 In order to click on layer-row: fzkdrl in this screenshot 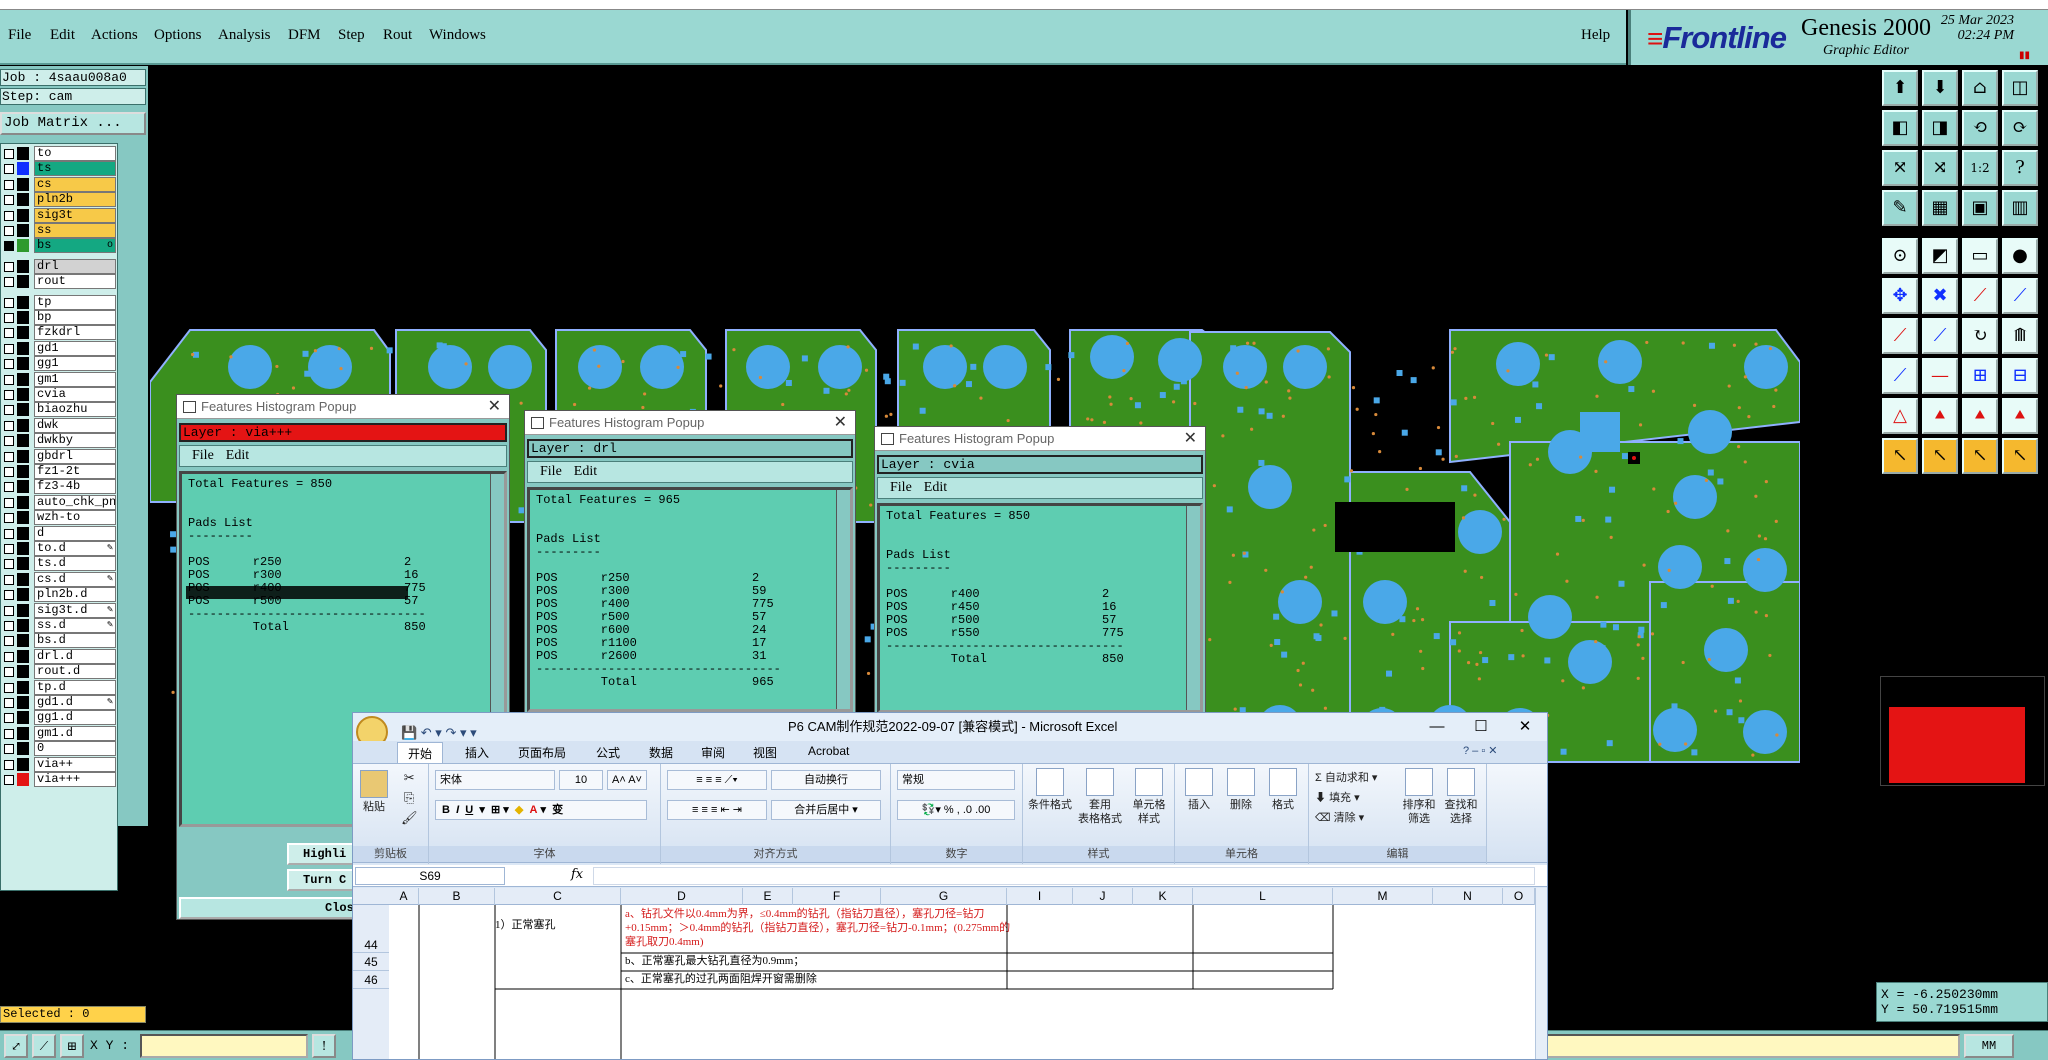, I will do `click(60, 333)`.